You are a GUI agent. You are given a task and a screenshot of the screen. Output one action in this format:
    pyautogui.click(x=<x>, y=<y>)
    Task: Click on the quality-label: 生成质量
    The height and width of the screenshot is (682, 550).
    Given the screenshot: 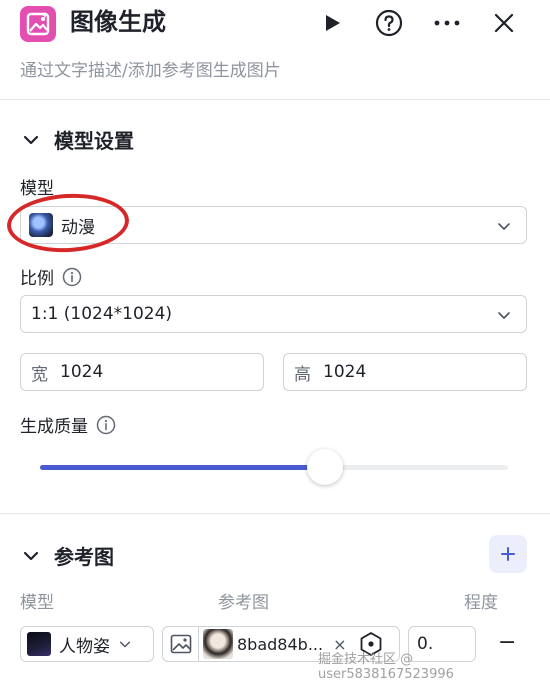 What is the action you would take?
    pyautogui.click(x=68, y=424)
    